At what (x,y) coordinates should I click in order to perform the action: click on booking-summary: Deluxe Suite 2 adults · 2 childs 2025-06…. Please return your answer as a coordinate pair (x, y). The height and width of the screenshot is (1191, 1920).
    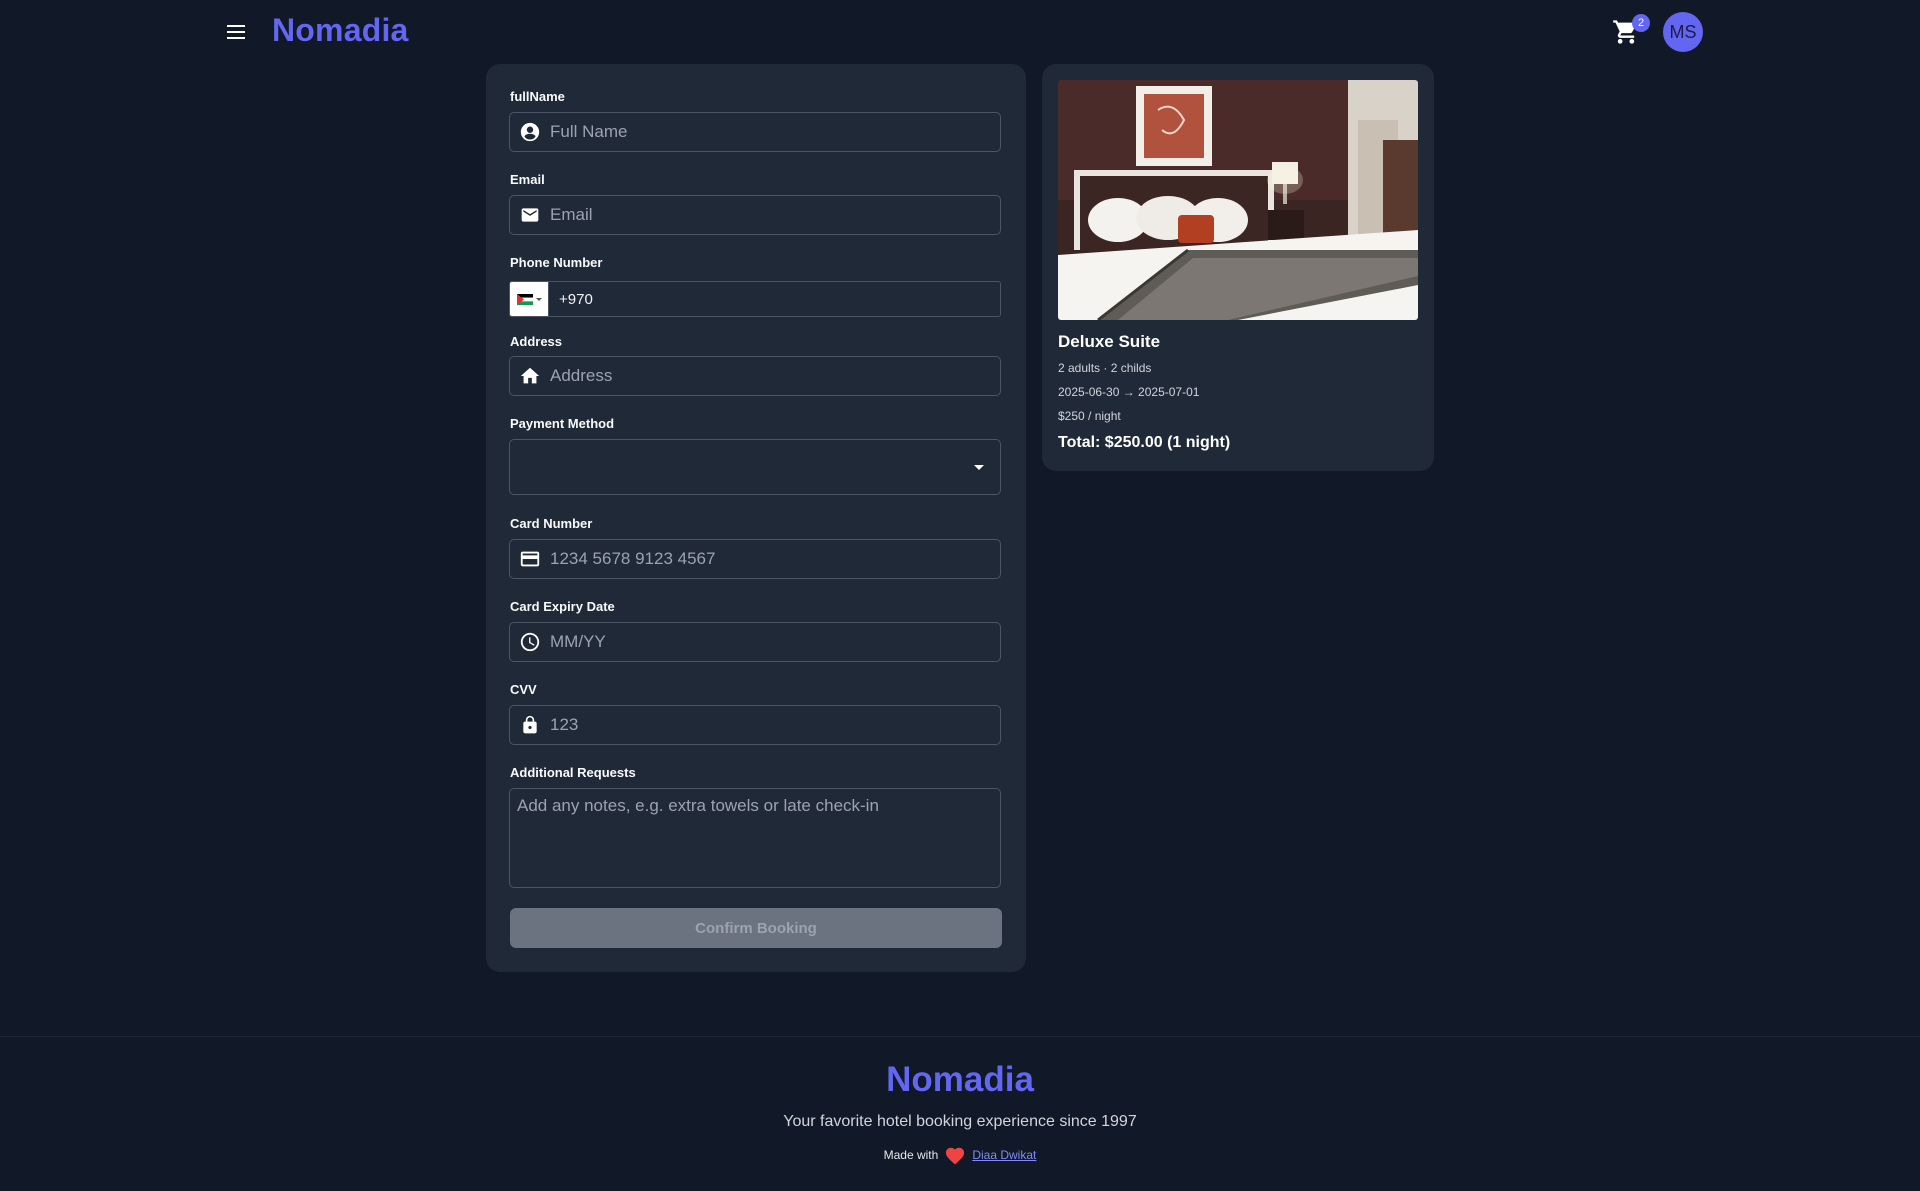
    Looking at the image, I should click on (1238, 267).